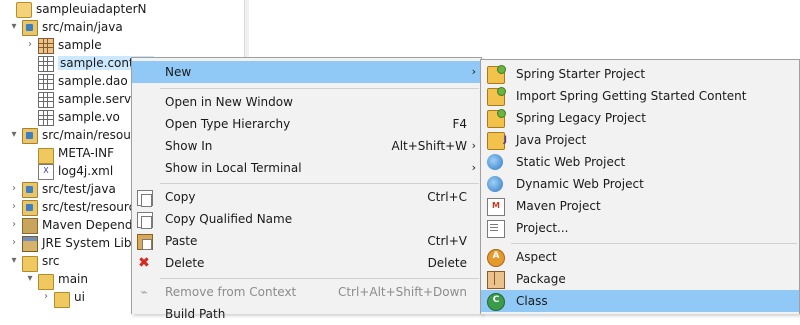 This screenshot has height=325, width=800. I want to click on tree-item-src-main-resources: ▾ src/main/resour, so click(72, 135).